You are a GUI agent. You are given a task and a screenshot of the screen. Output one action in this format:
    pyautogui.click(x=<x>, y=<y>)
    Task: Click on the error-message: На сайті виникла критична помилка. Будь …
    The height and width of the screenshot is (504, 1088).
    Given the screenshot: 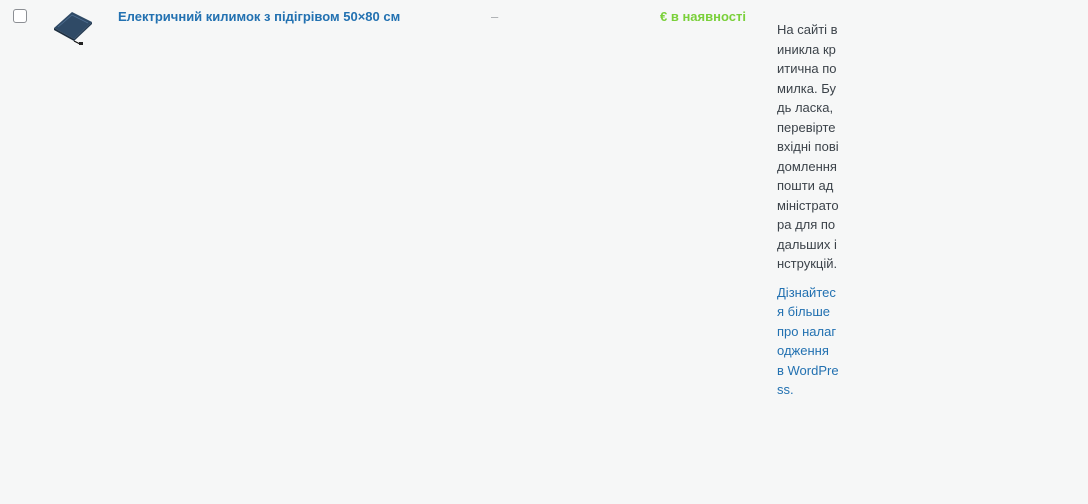 What is the action you would take?
    pyautogui.click(x=808, y=146)
    